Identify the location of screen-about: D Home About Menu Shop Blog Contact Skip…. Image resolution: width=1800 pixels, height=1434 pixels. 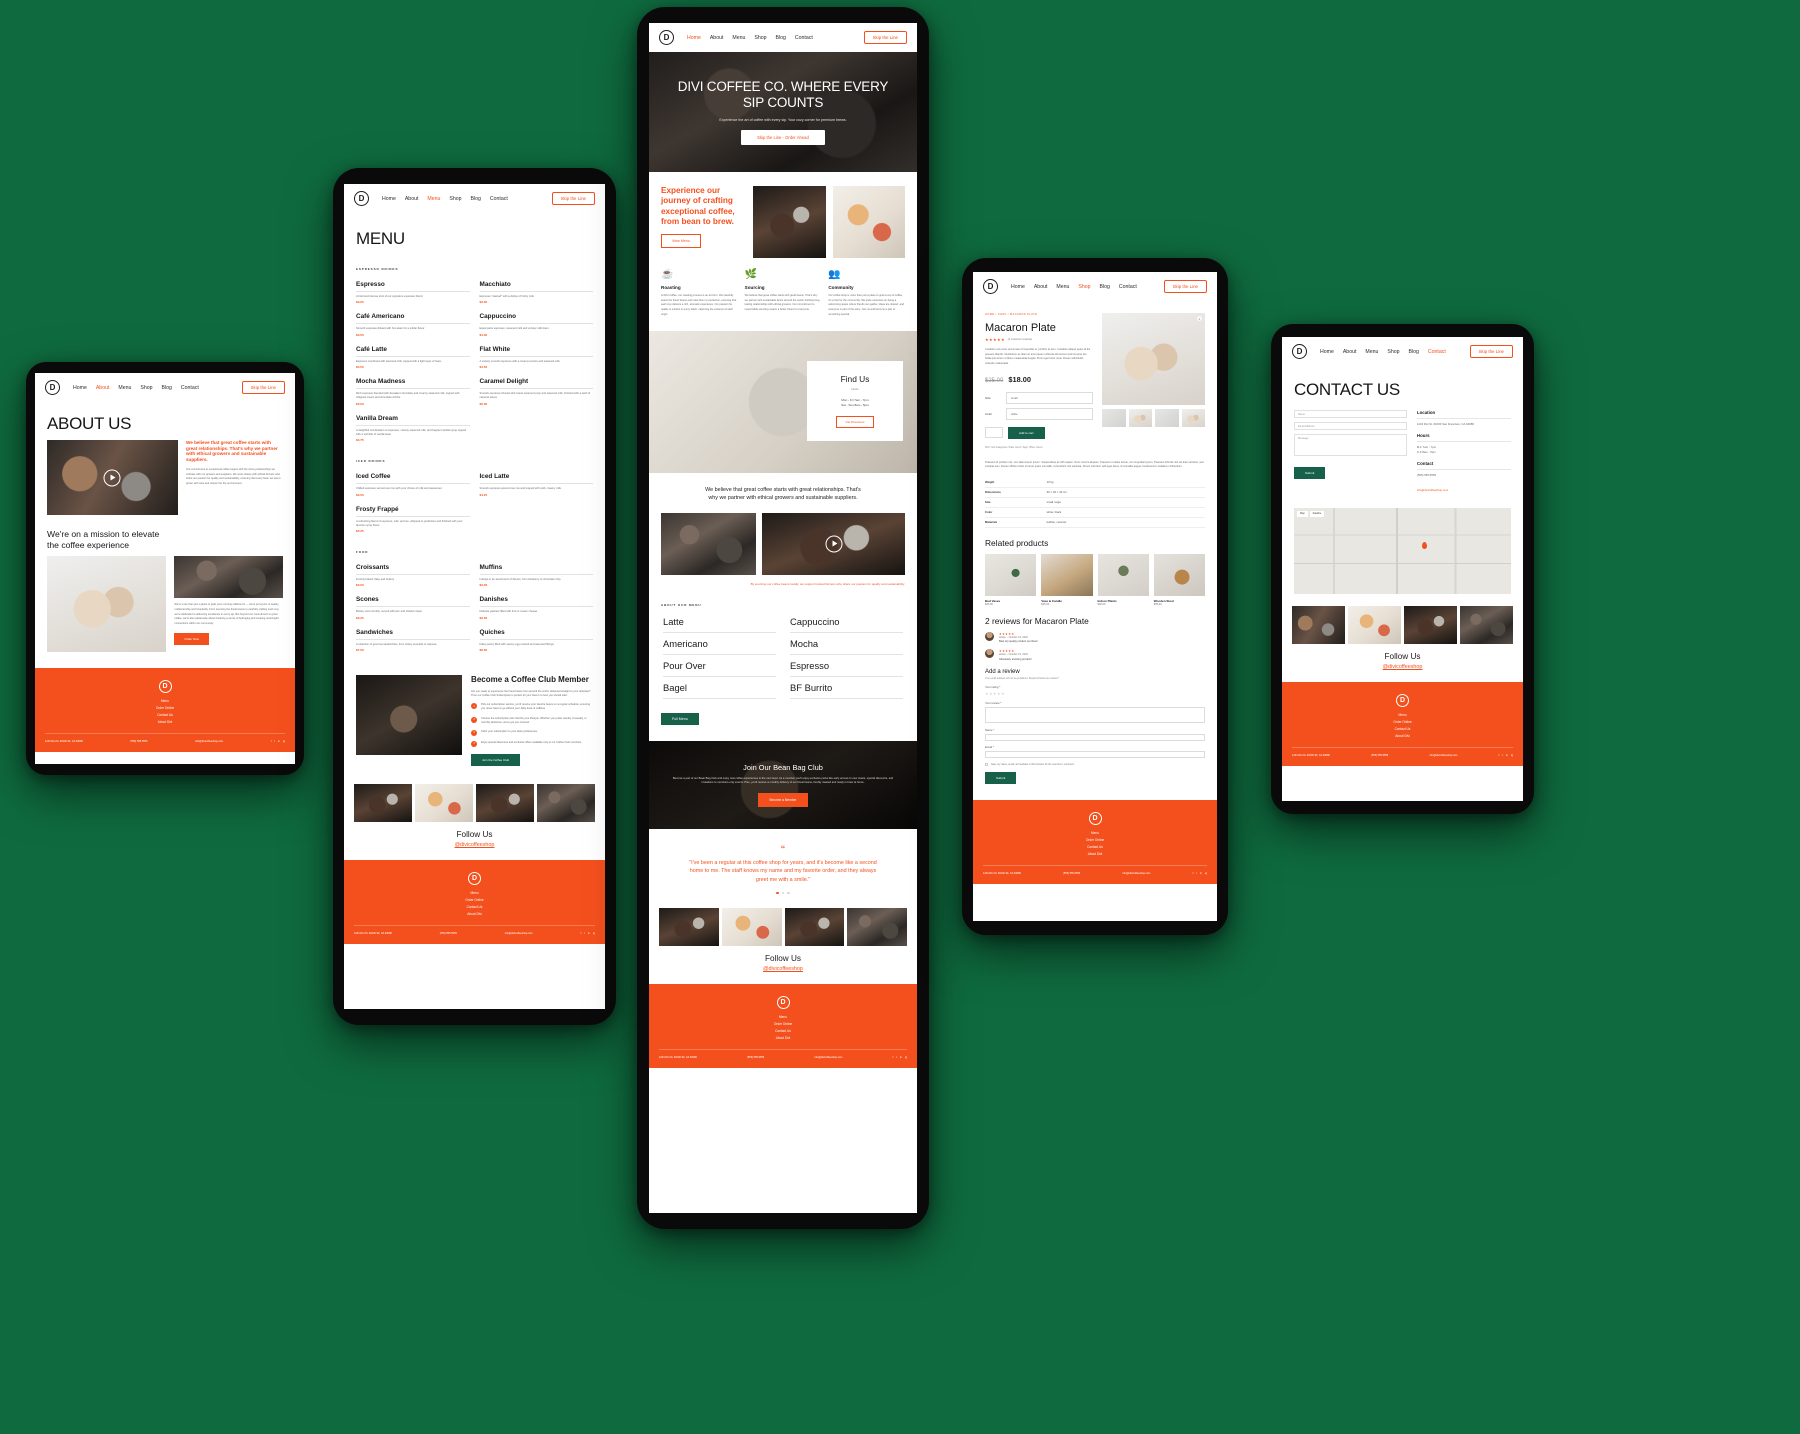
(165, 568).